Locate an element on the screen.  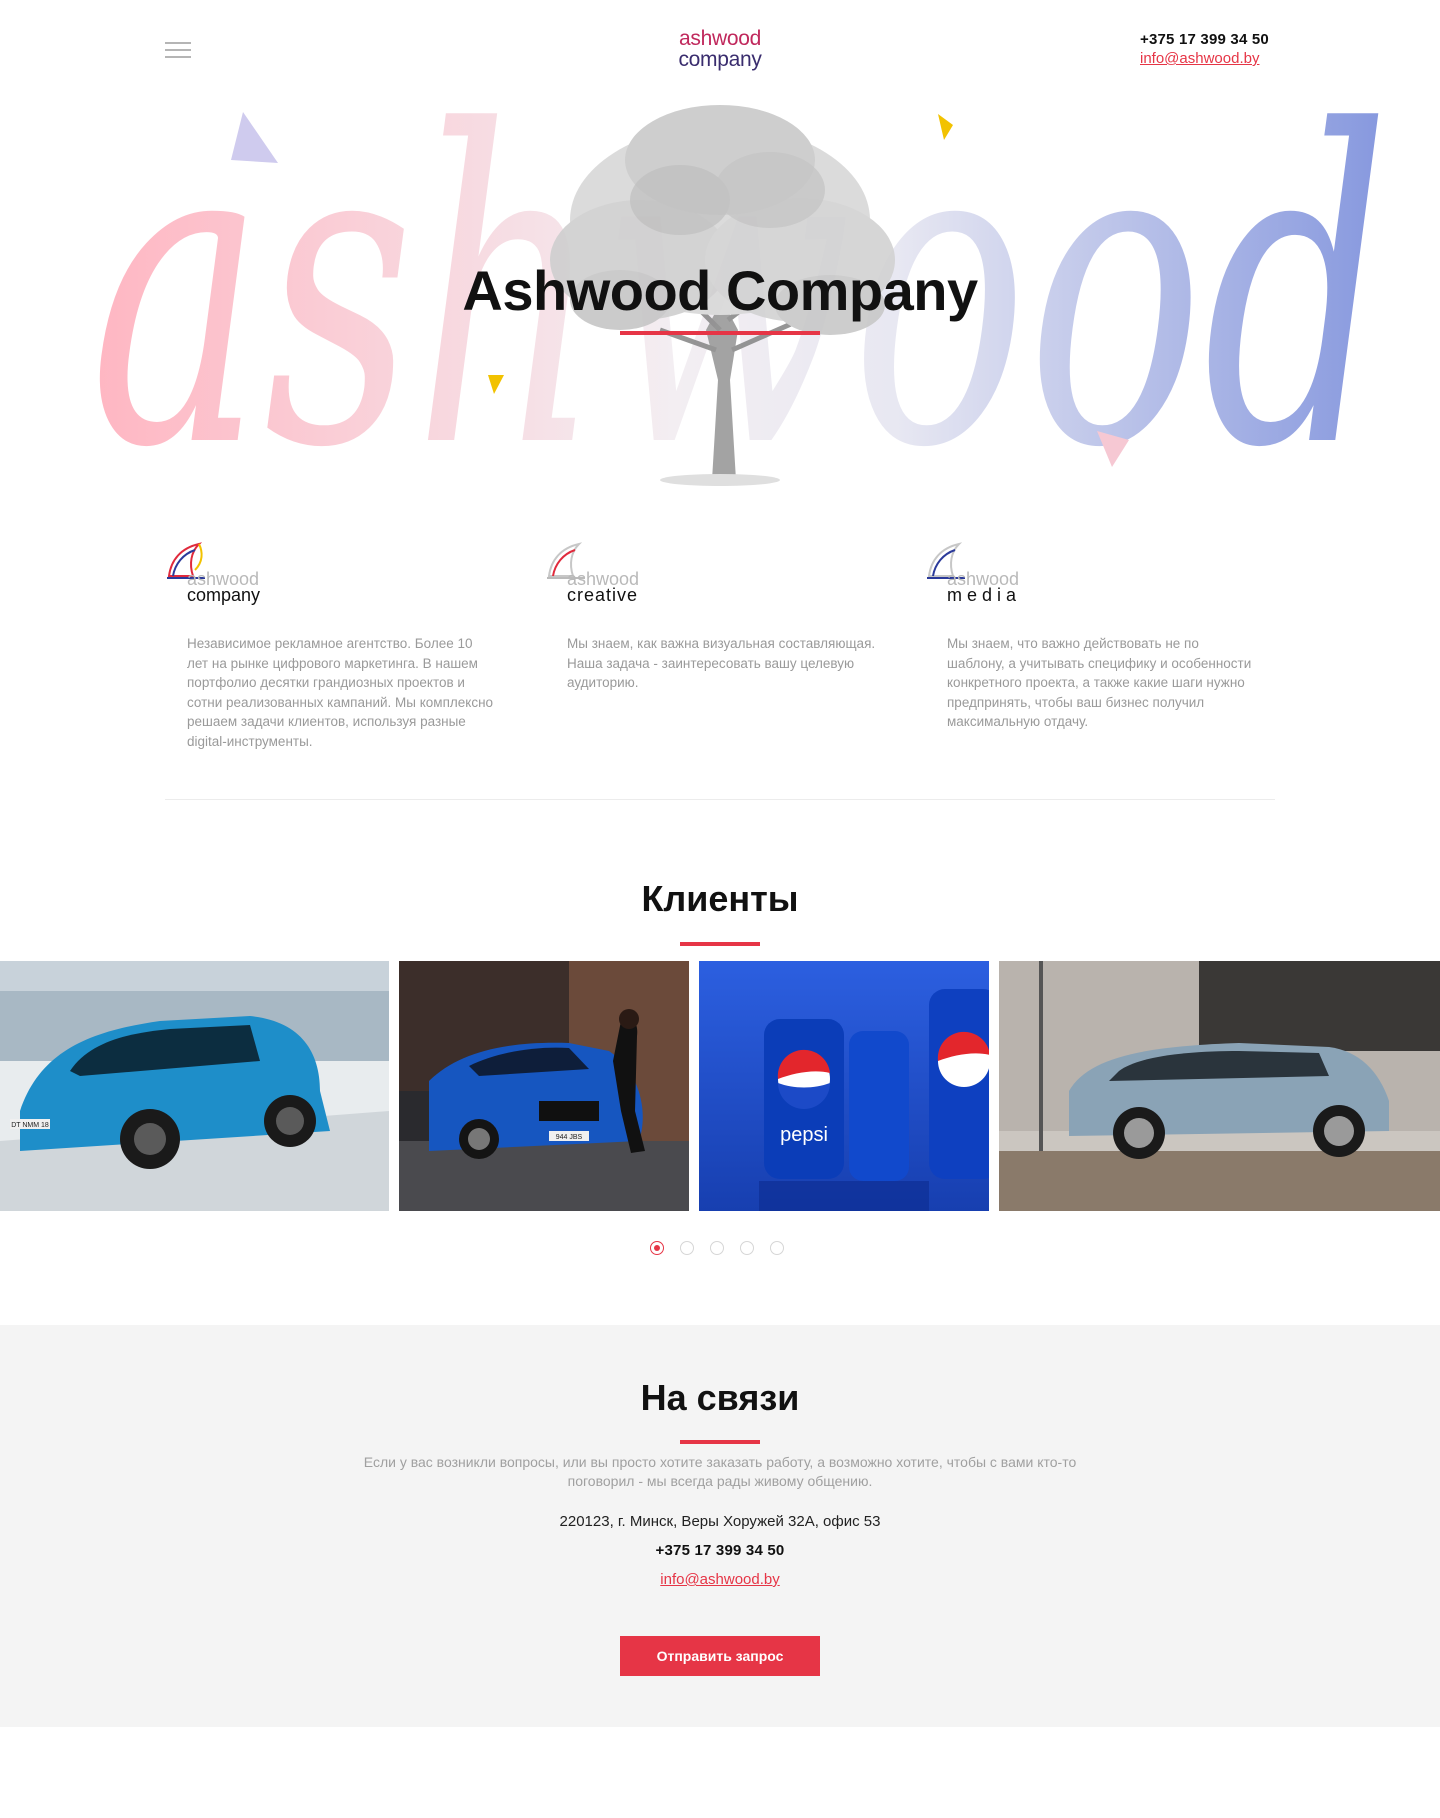
brand-logo-bottom-text: creative is located at coordinates (603, 595).